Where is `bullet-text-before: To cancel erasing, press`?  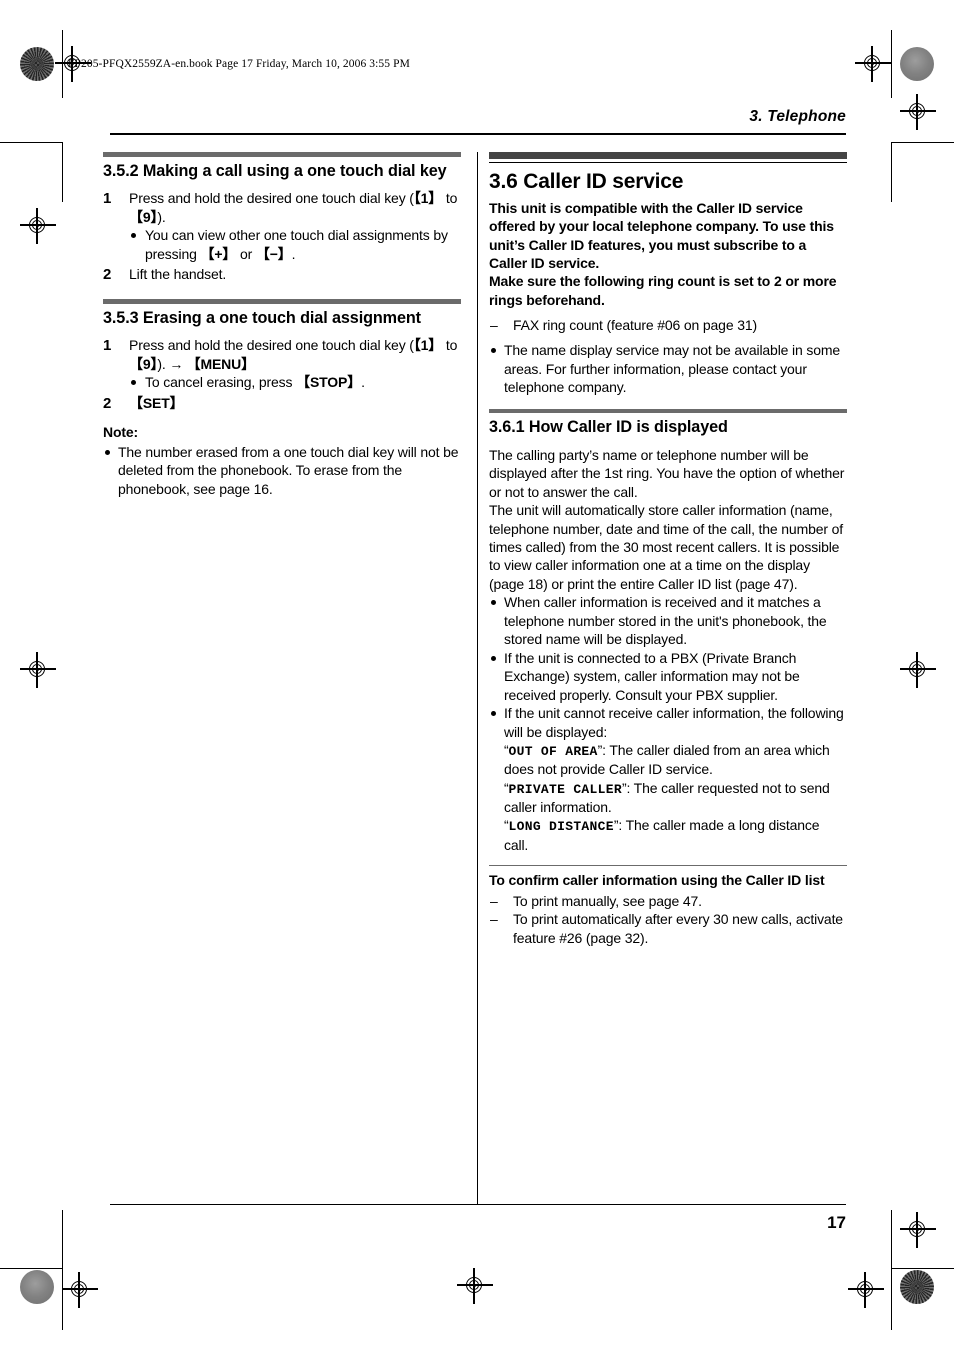 bullet-text-before: To cancel erasing, press is located at coordinates (221, 382).